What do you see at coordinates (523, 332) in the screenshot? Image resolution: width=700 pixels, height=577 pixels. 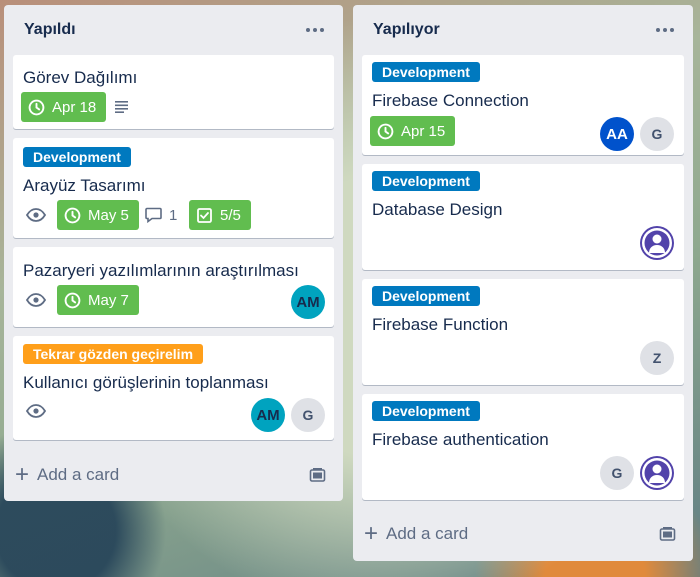 I see `card-firebase-function: Development Firebase Function Z` at bounding box center [523, 332].